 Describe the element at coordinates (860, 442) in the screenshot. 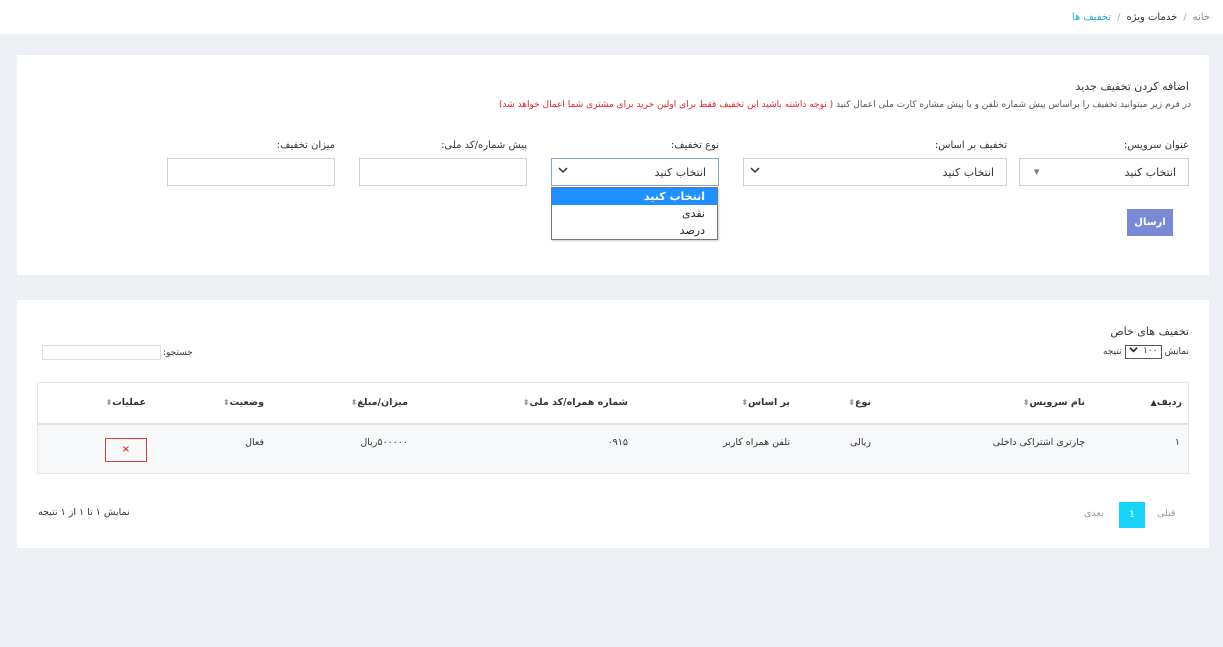

I see `cell-type: ریالی` at that location.